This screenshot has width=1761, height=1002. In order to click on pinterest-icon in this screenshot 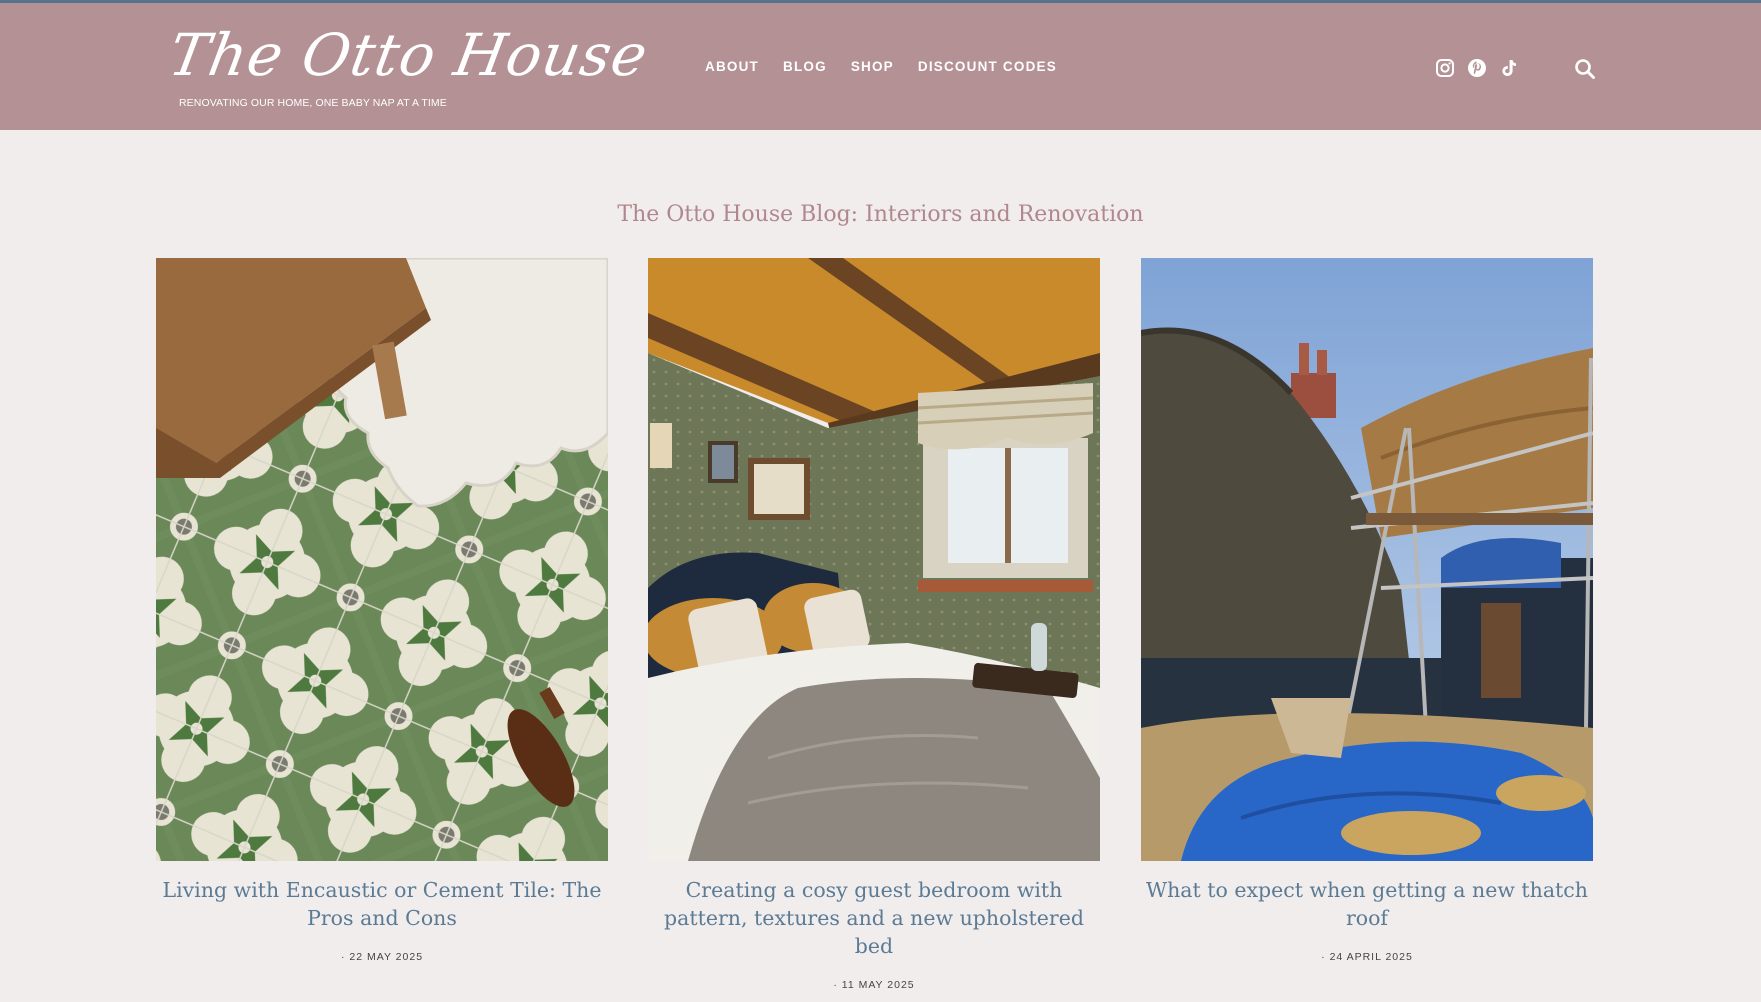, I will do `click(1477, 68)`.